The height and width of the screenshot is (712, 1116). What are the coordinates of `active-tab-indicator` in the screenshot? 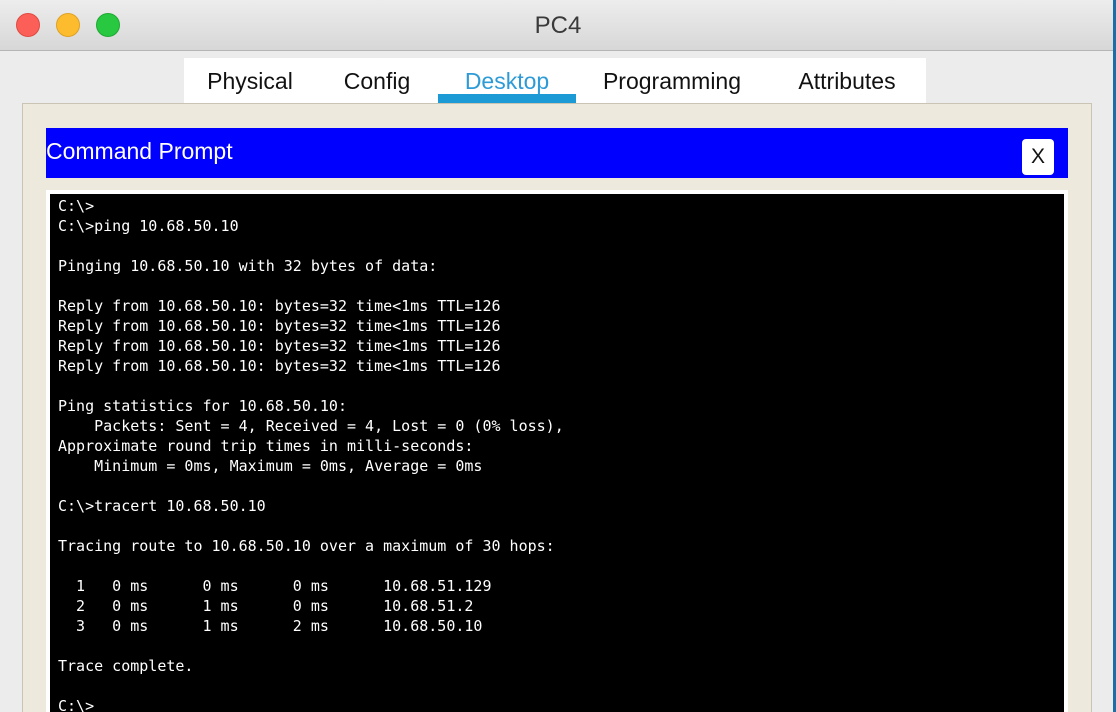 It's located at (507, 98).